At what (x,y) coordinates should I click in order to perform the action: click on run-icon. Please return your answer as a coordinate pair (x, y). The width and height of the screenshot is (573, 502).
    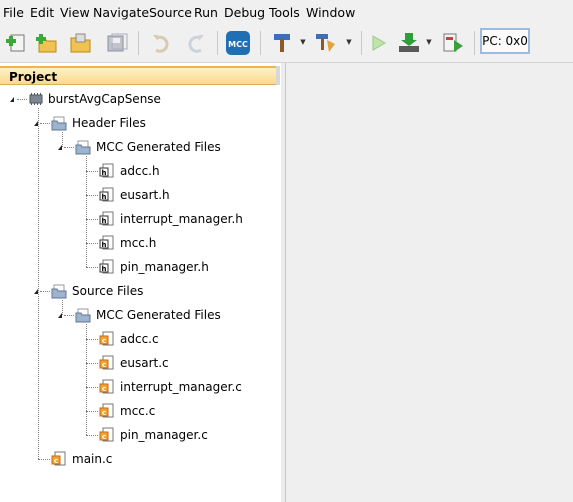
    Looking at the image, I should click on (379, 43).